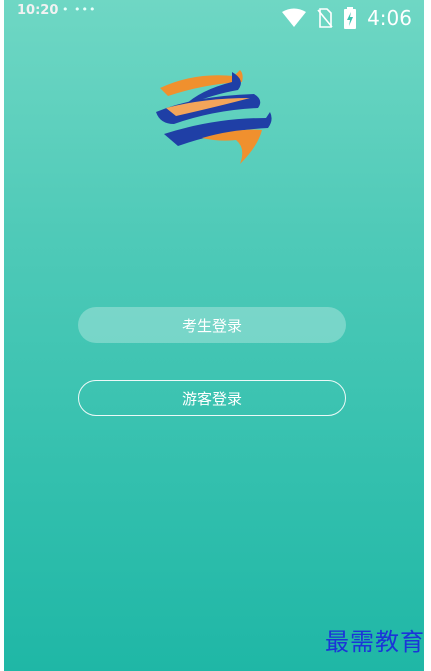  I want to click on no-sim-icon, so click(325, 18).